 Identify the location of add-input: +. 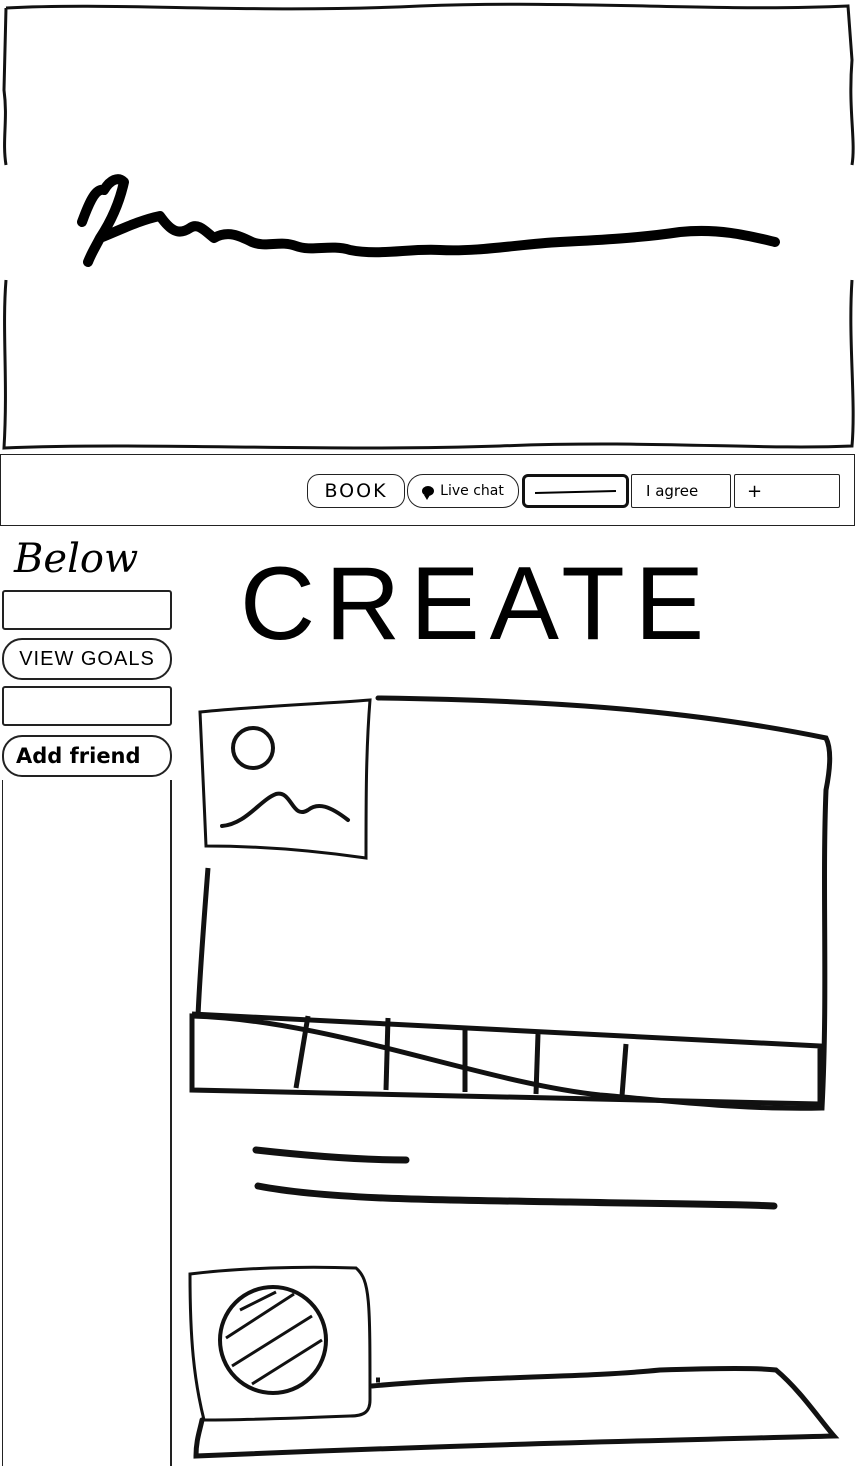
(787, 491).